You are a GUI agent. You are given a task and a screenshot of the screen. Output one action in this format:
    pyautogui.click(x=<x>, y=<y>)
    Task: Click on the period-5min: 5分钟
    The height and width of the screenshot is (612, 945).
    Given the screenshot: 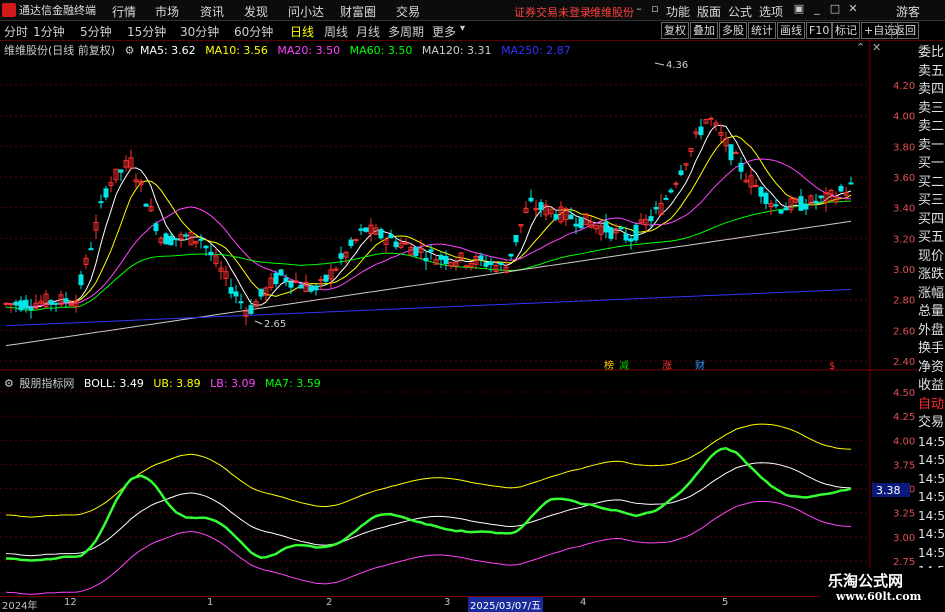 What is the action you would take?
    pyautogui.click(x=96, y=31)
    